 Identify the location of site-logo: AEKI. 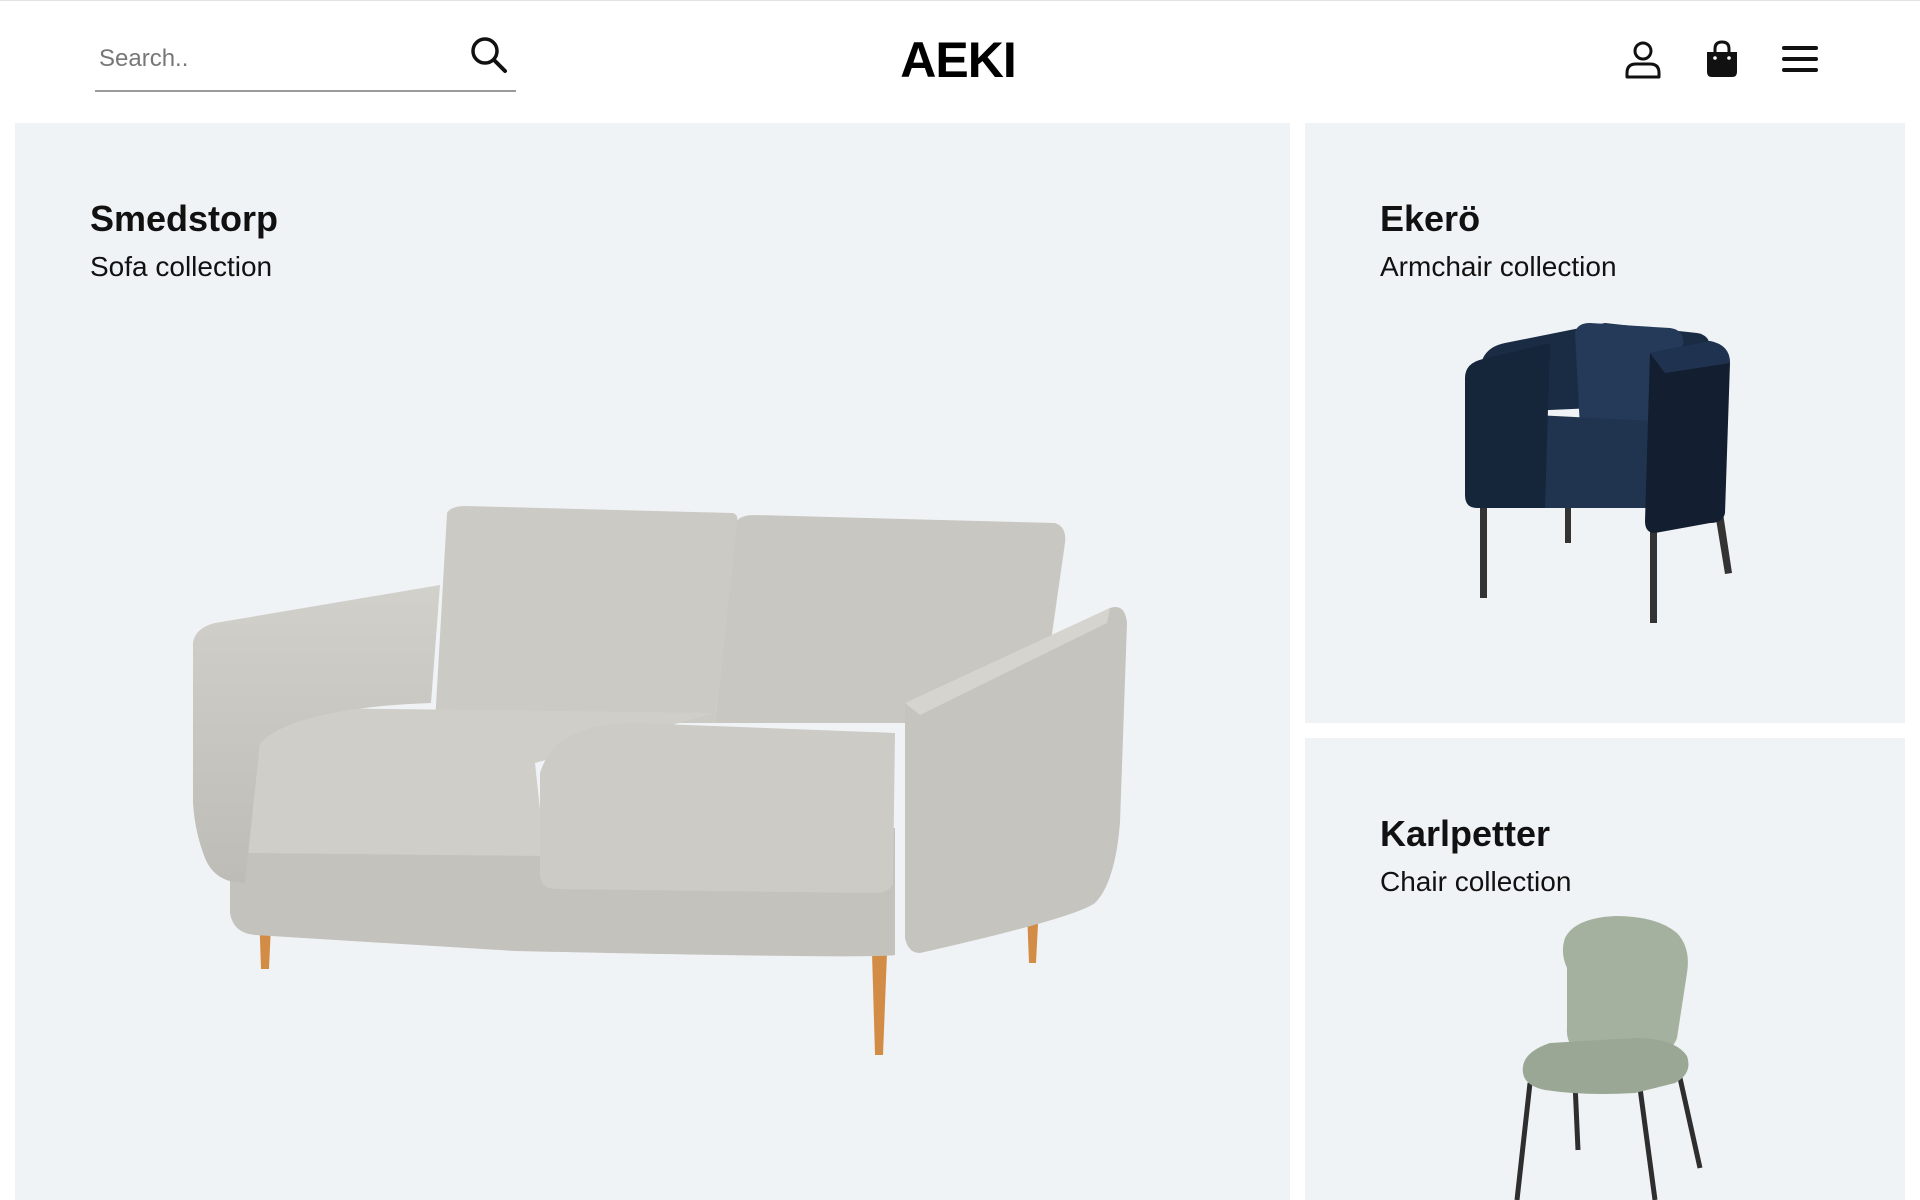
(958, 60).